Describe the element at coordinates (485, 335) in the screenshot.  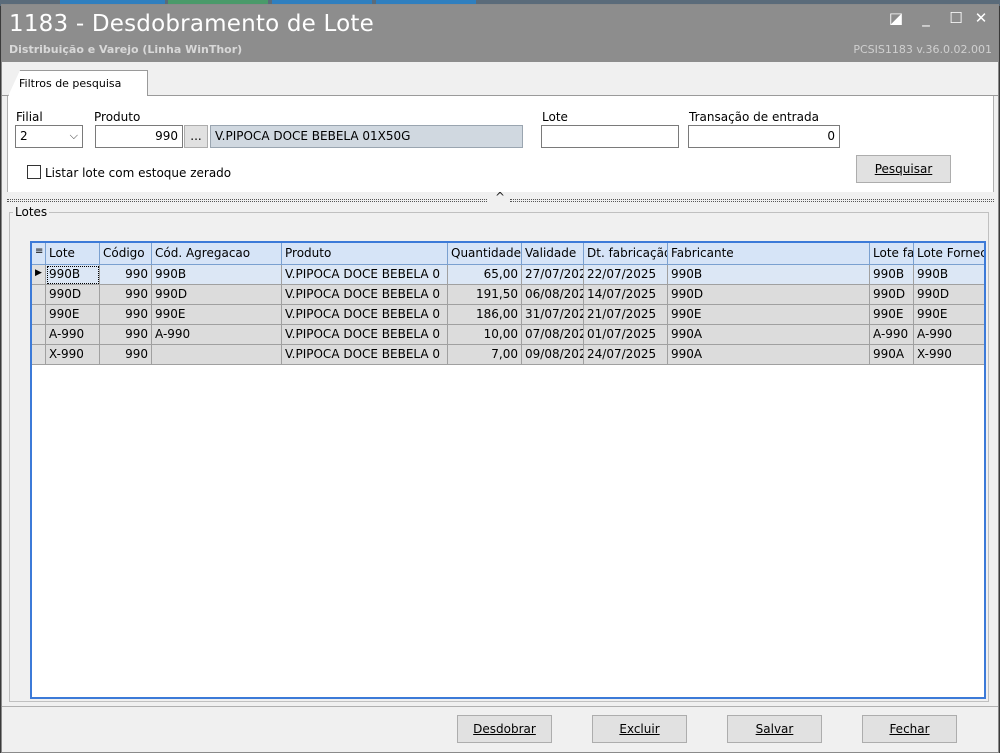
I see `cell-quantidade: 10,00` at that location.